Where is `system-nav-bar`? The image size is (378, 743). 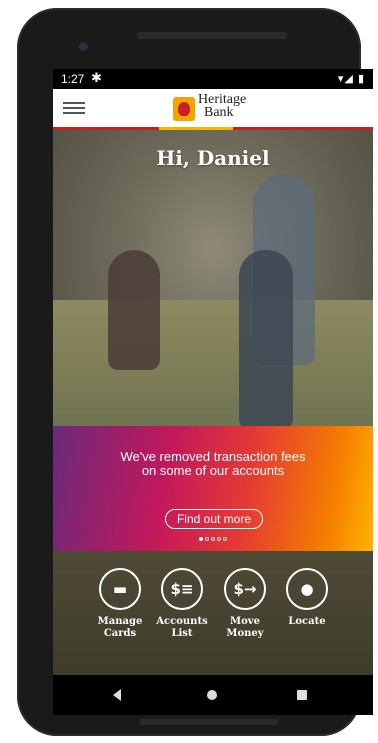 system-nav-bar is located at coordinates (213, 695).